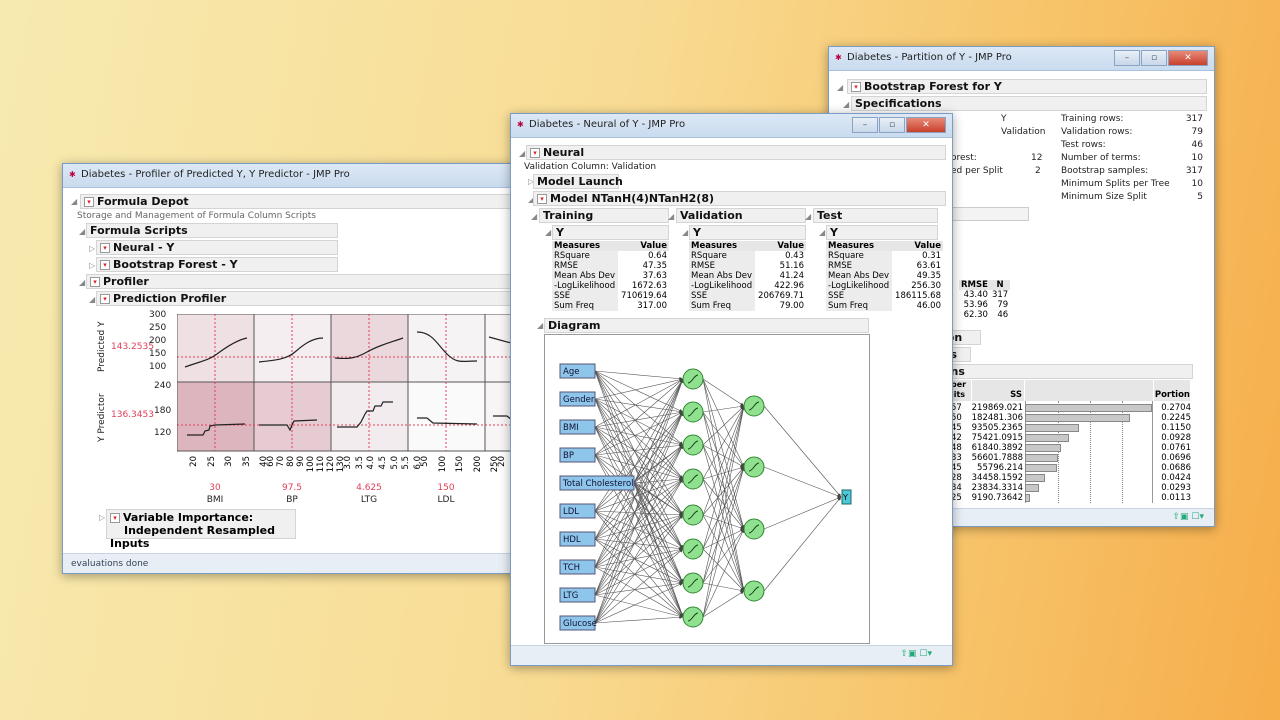 Image resolution: width=1280 pixels, height=720 pixels. Describe the element at coordinates (215, 488) in the screenshot. I see `factor-current-value: 30` at that location.